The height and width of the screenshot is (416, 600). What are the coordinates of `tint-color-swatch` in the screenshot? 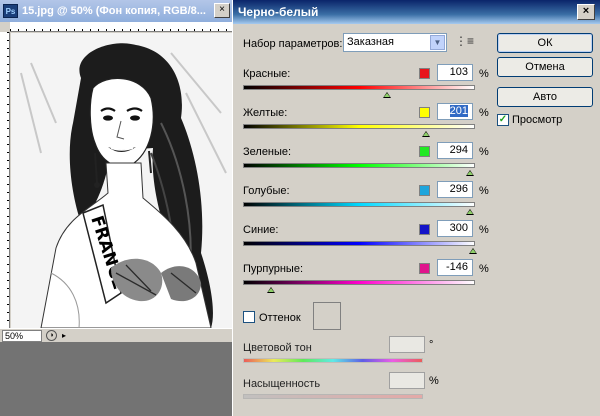 It's located at (327, 316).